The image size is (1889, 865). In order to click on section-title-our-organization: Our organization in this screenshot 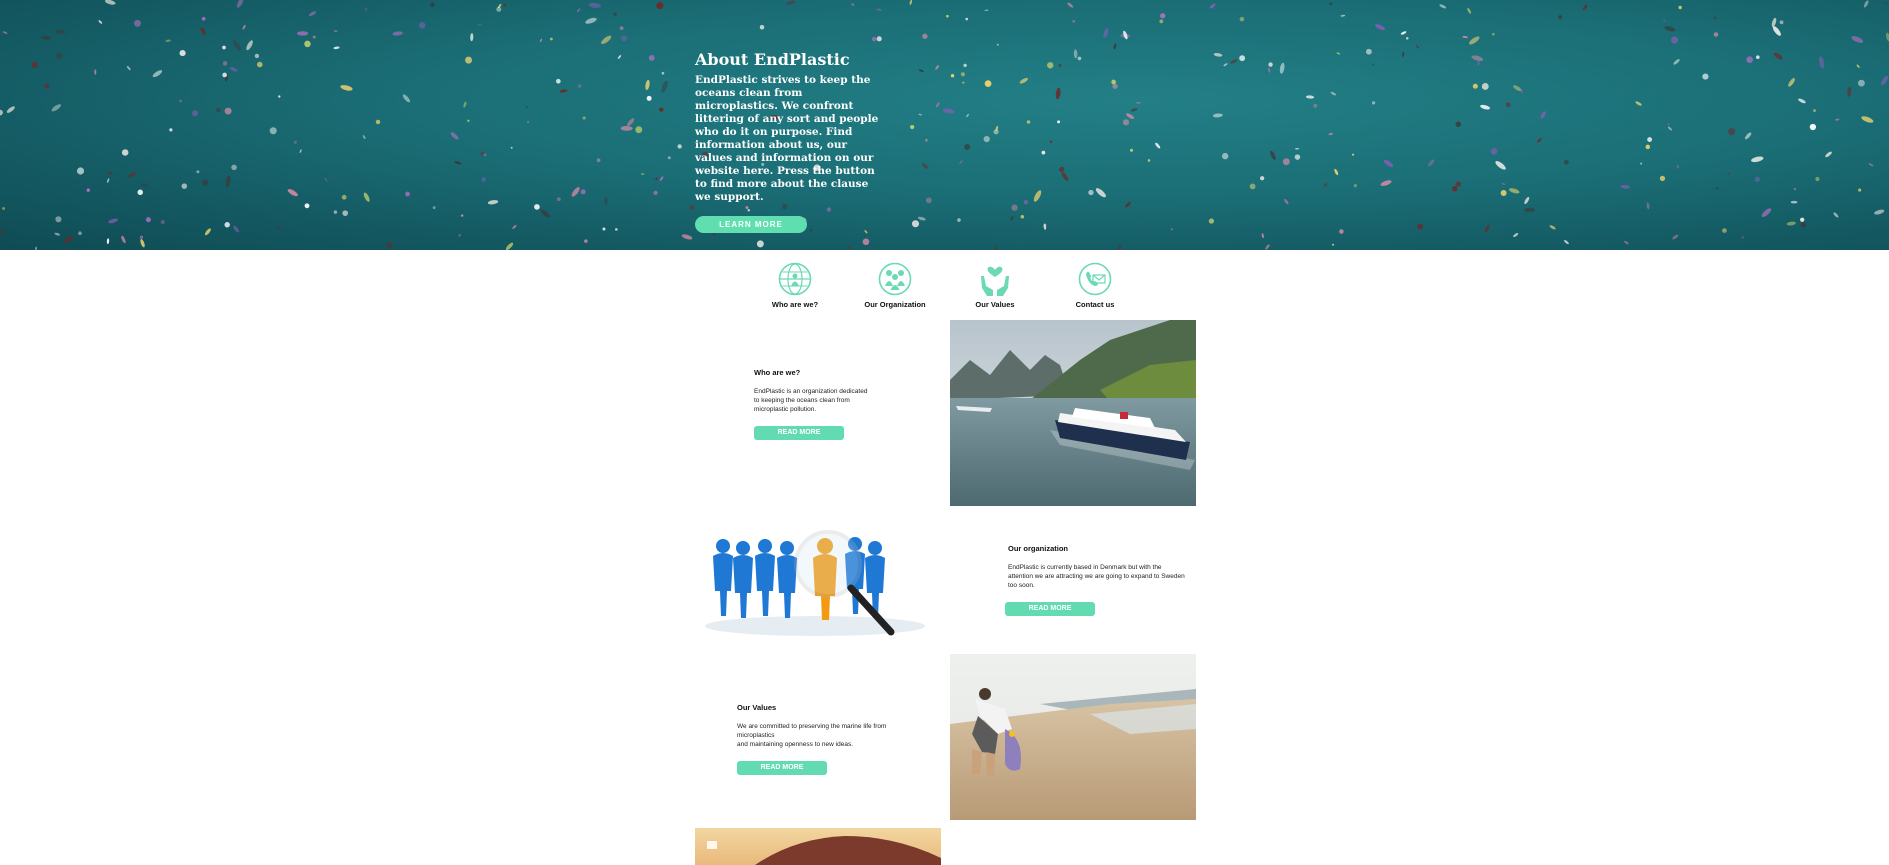, I will do `click(1038, 548)`.